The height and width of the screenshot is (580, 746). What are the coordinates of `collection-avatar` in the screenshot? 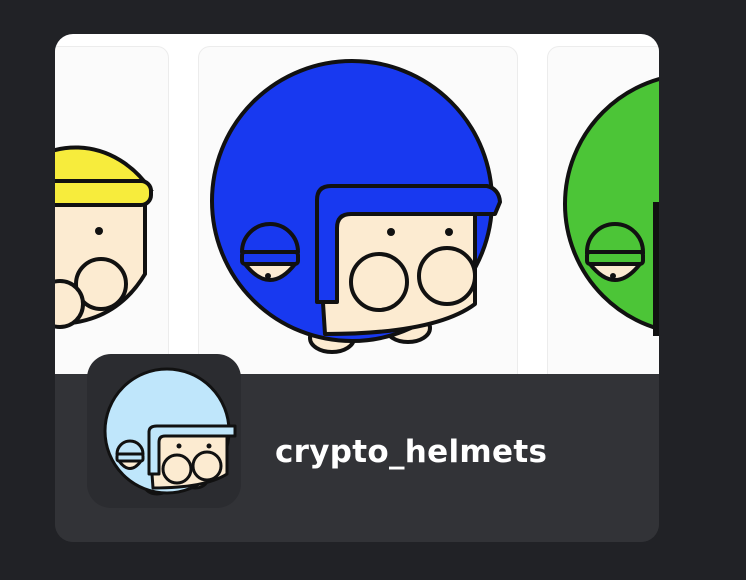 It's located at (164, 431).